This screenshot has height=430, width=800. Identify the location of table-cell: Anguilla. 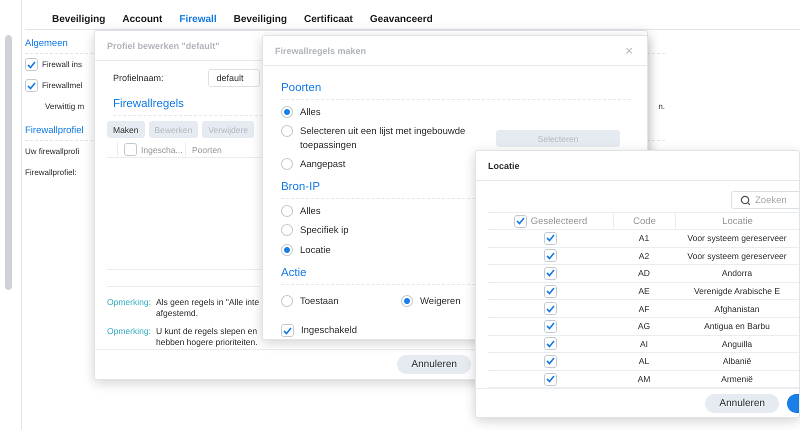
(737, 345).